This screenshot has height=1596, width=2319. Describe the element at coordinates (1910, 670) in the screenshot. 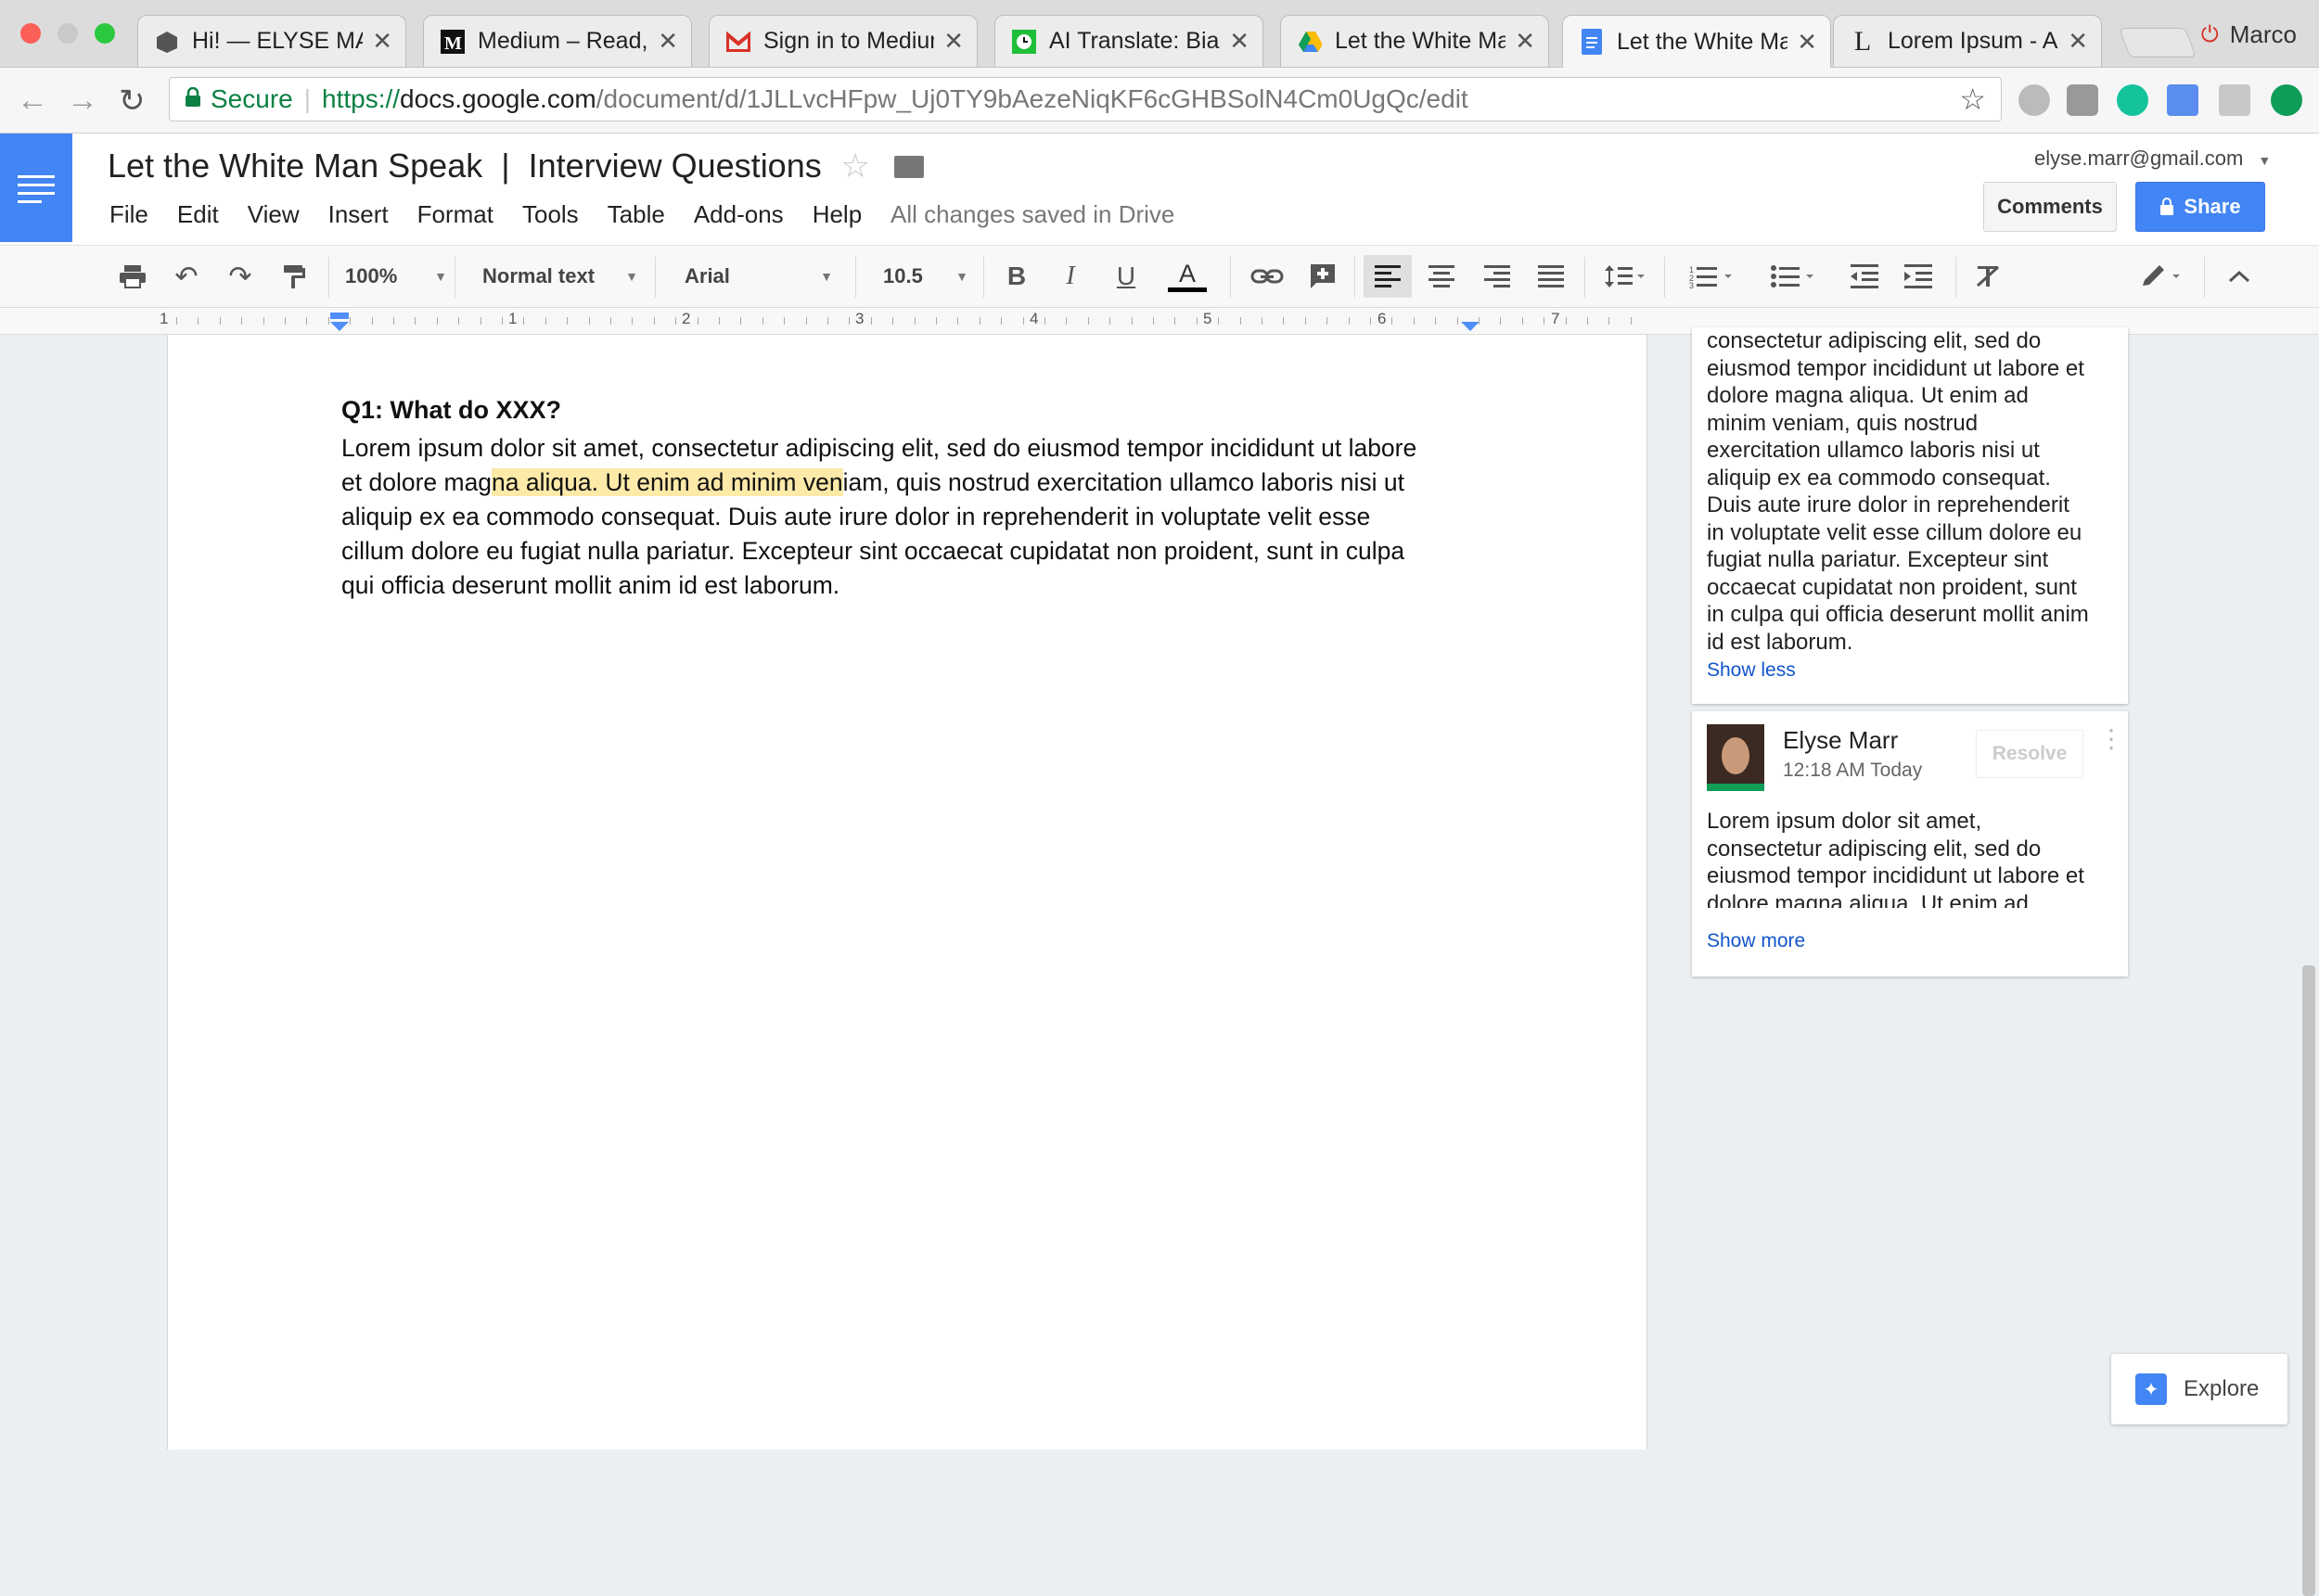

I see `show-less-link: Show less` at that location.